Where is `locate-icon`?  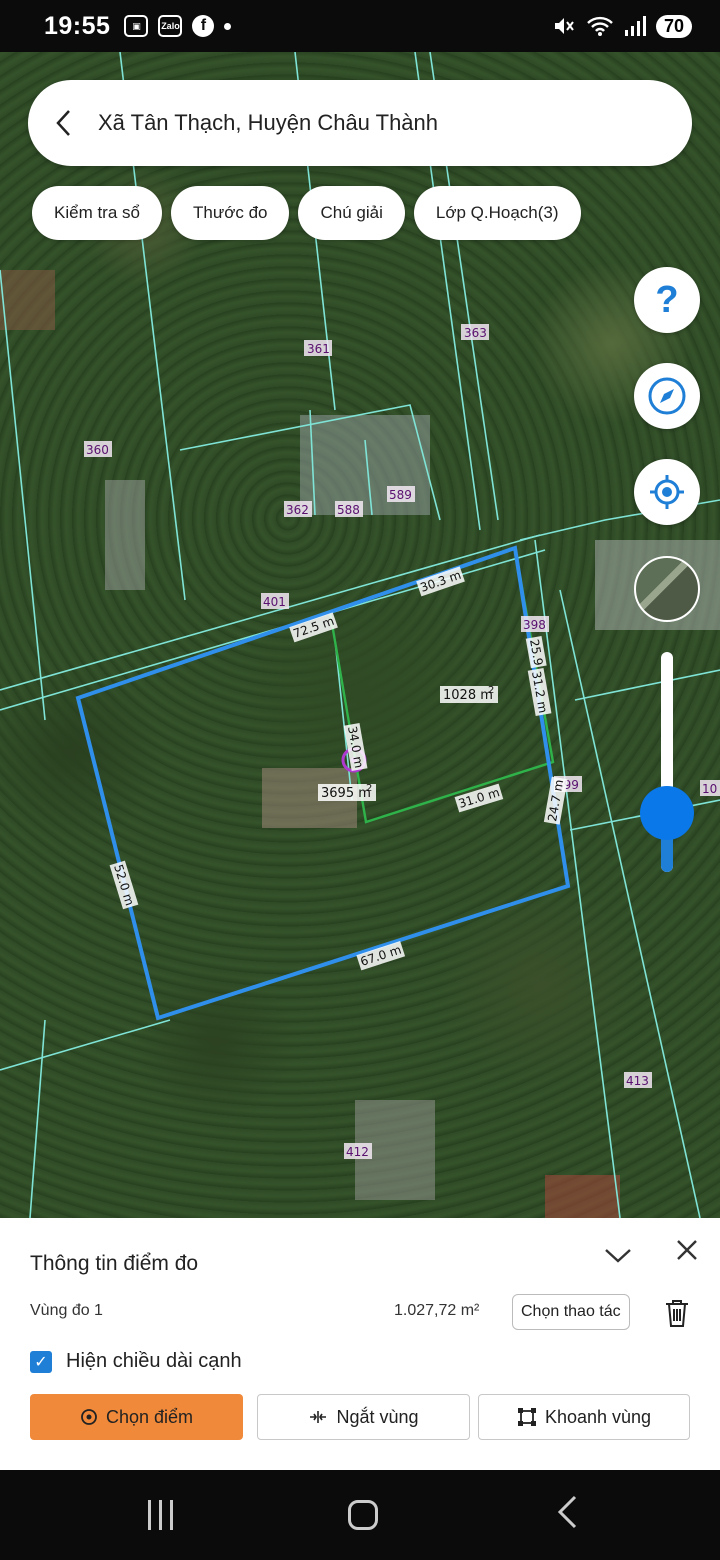 locate-icon is located at coordinates (667, 492).